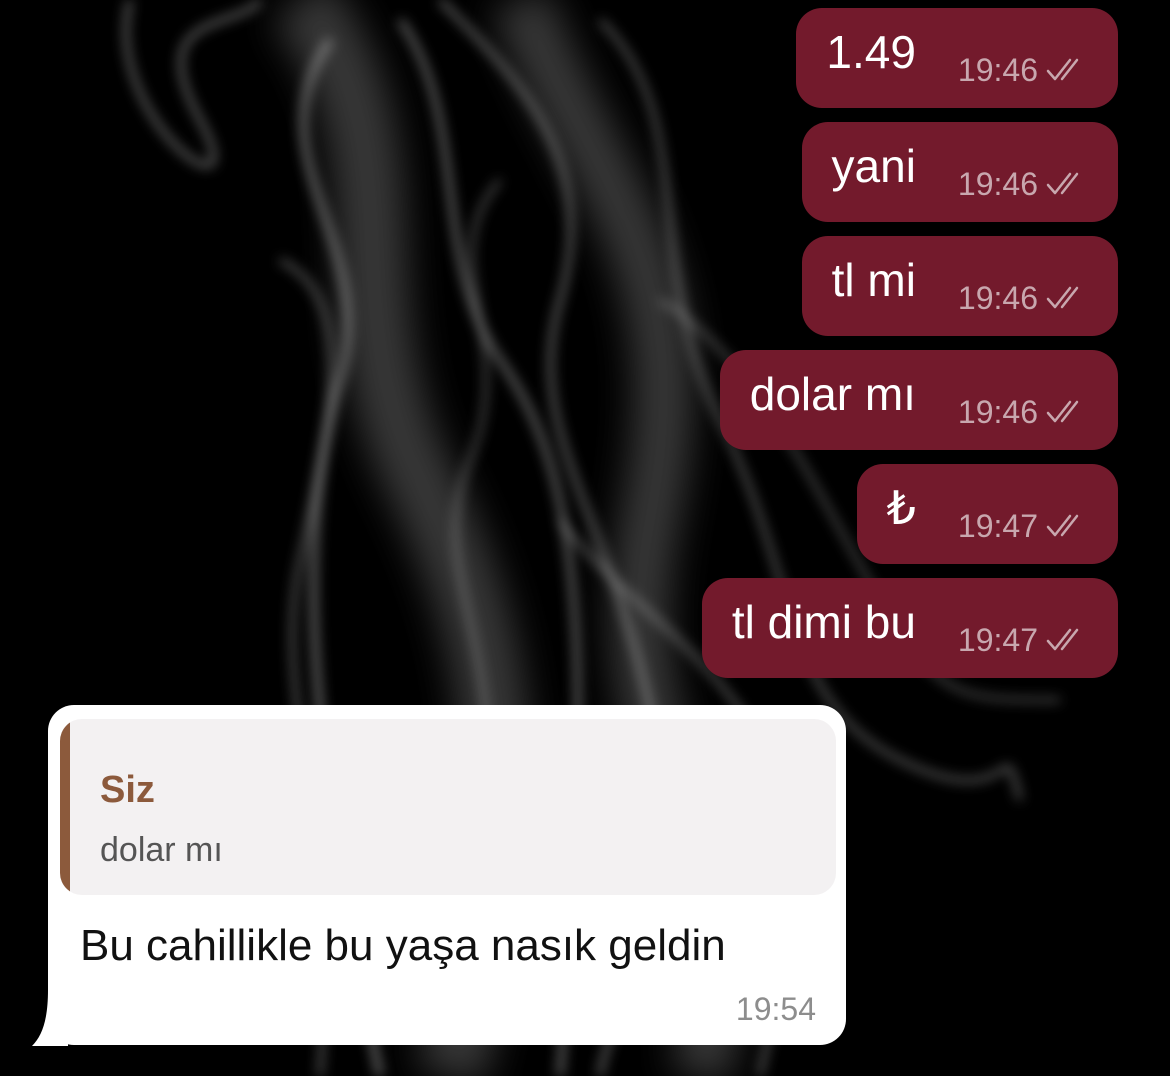 The height and width of the screenshot is (1076, 1170). I want to click on message-text: dolar mı, so click(832, 394).